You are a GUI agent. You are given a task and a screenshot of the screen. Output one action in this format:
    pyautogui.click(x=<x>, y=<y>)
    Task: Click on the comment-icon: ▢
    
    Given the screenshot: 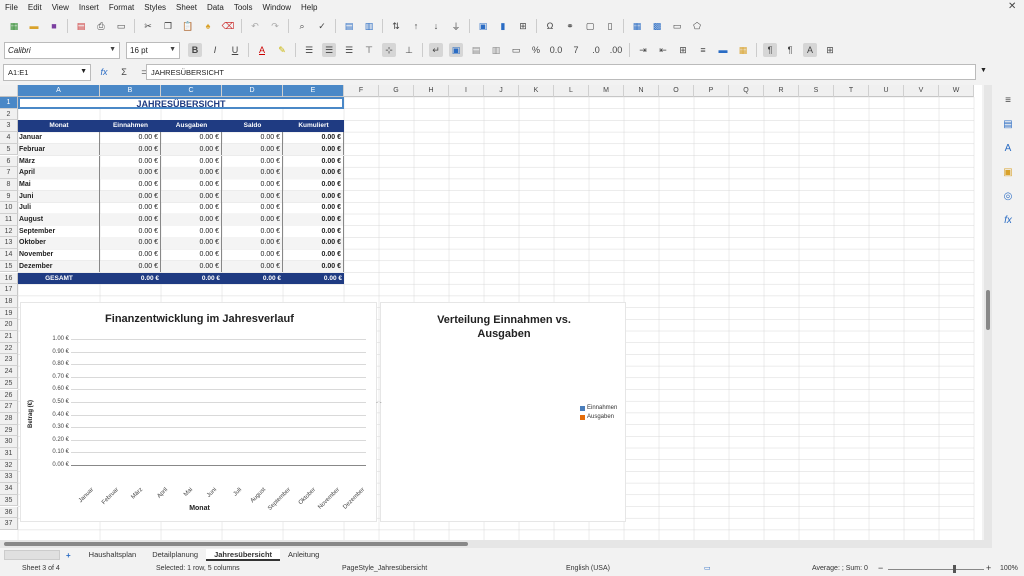 What is the action you would take?
    pyautogui.click(x=590, y=26)
    